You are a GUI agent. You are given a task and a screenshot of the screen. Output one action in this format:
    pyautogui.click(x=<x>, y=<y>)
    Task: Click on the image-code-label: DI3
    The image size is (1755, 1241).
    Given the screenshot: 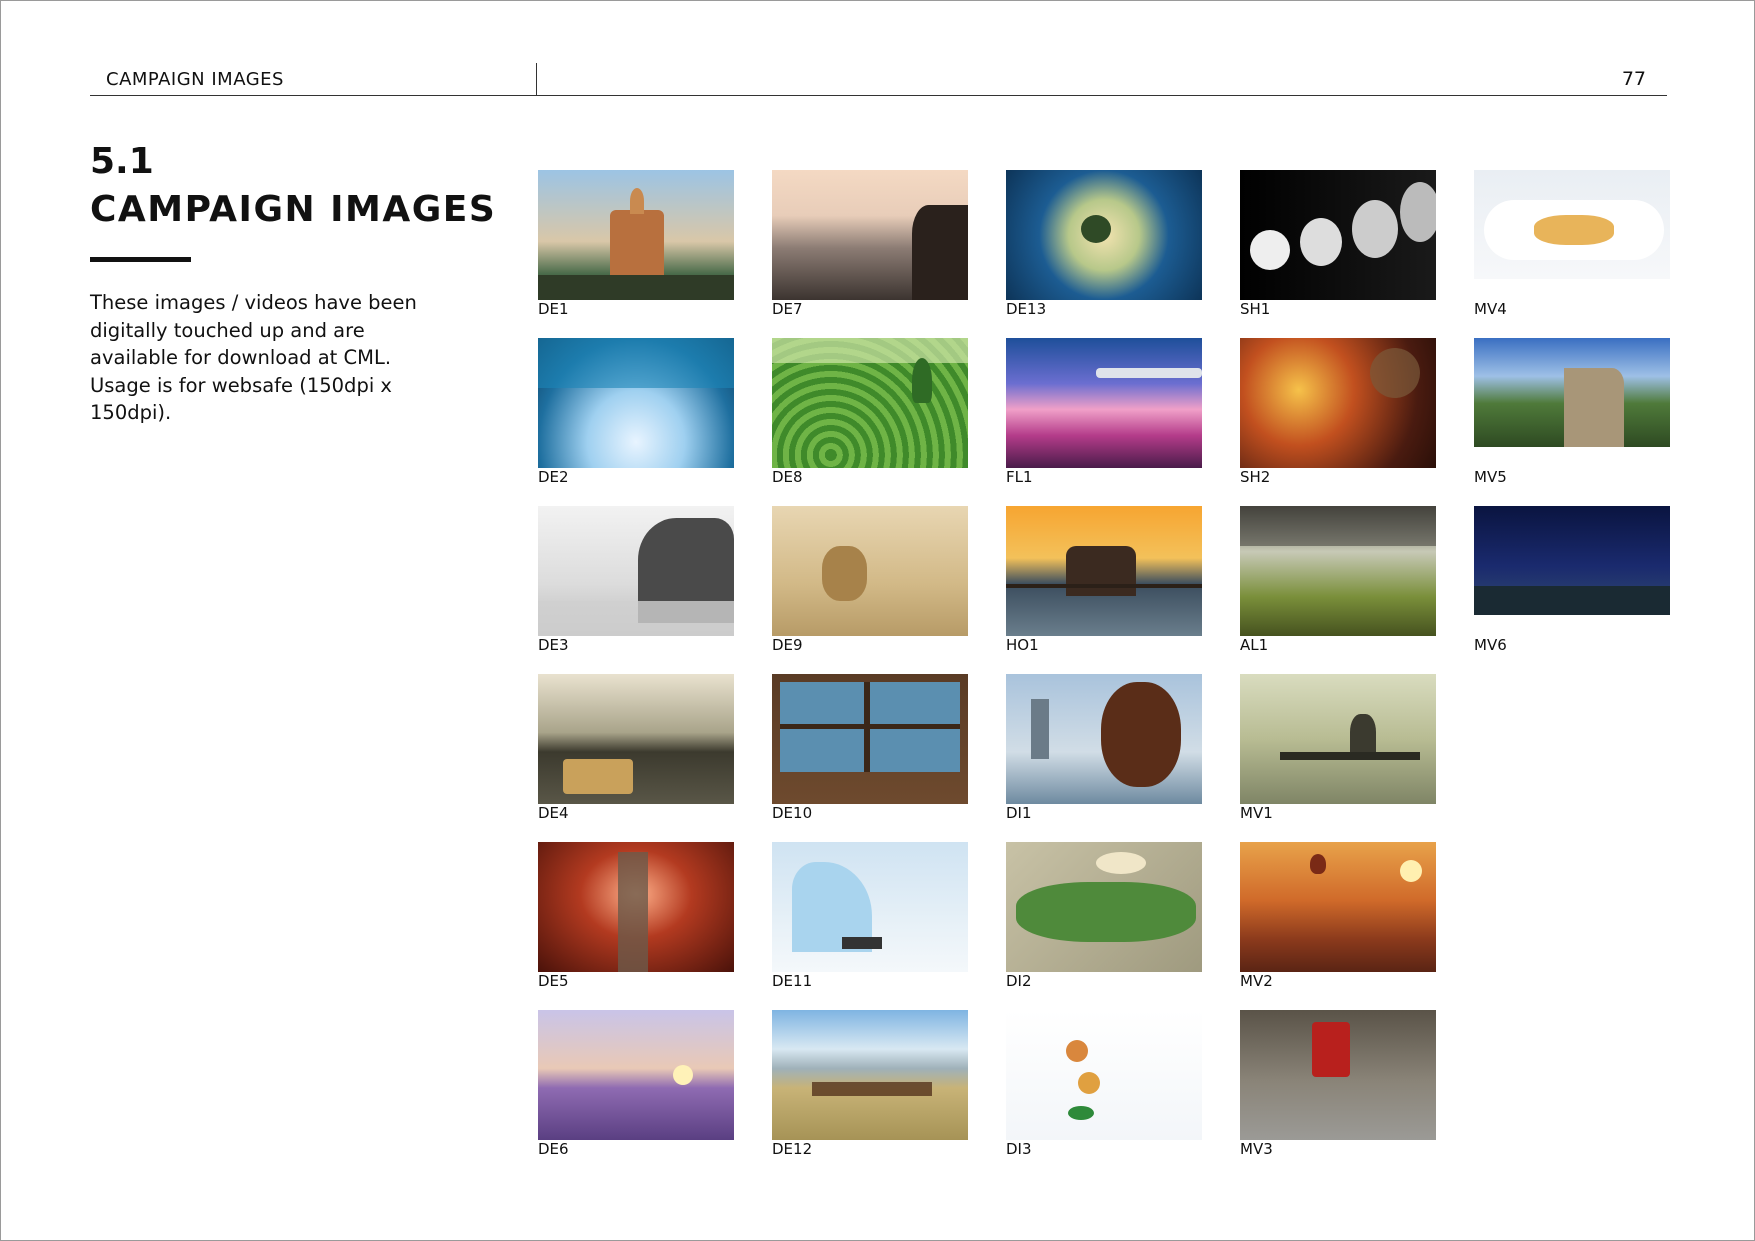 What is the action you would take?
    pyautogui.click(x=1019, y=1149)
    